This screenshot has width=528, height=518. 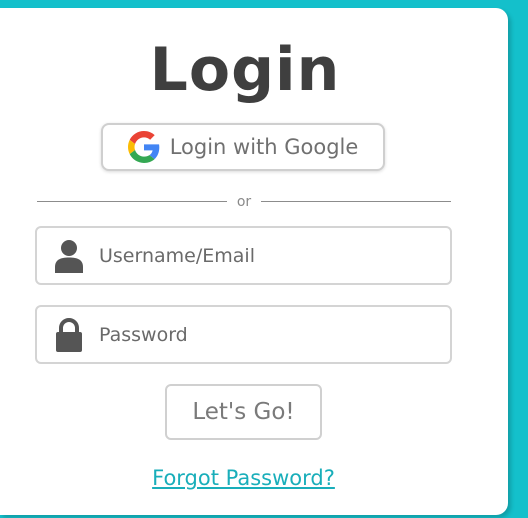 What do you see at coordinates (264, 335) in the screenshot?
I see `password-input` at bounding box center [264, 335].